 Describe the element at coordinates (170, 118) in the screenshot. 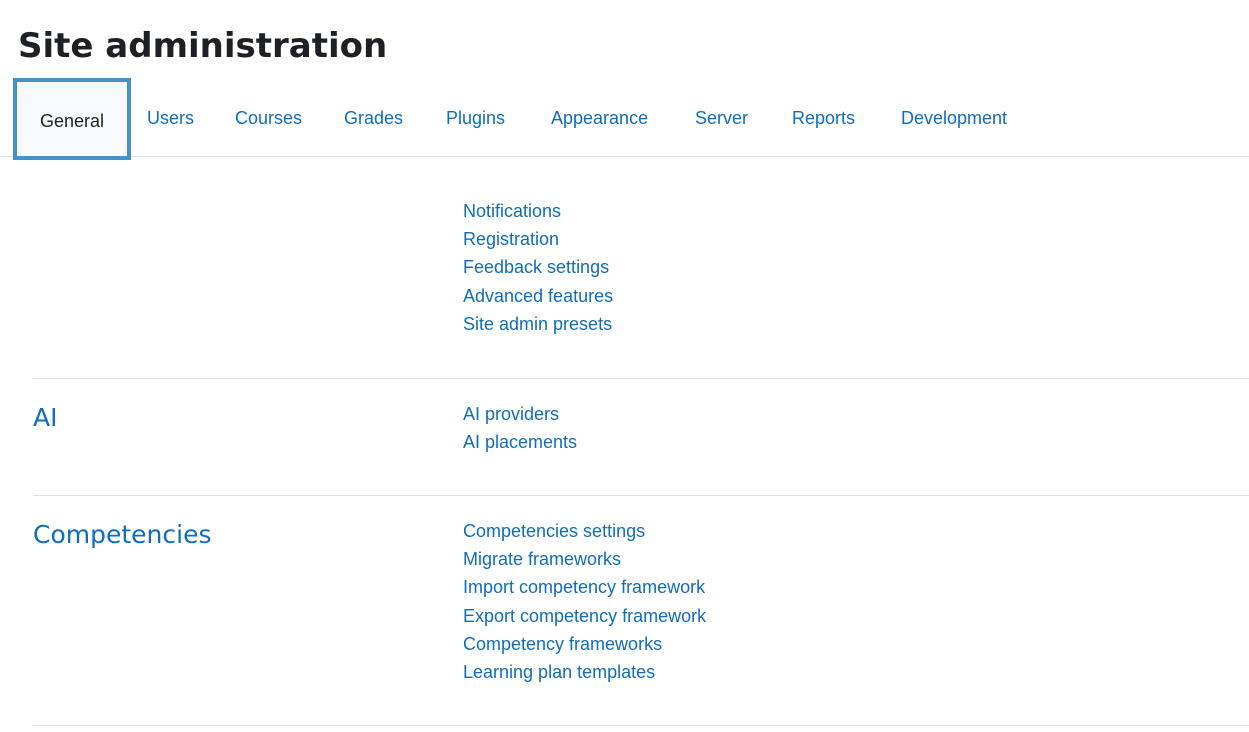

I see `tab-users: Users` at that location.